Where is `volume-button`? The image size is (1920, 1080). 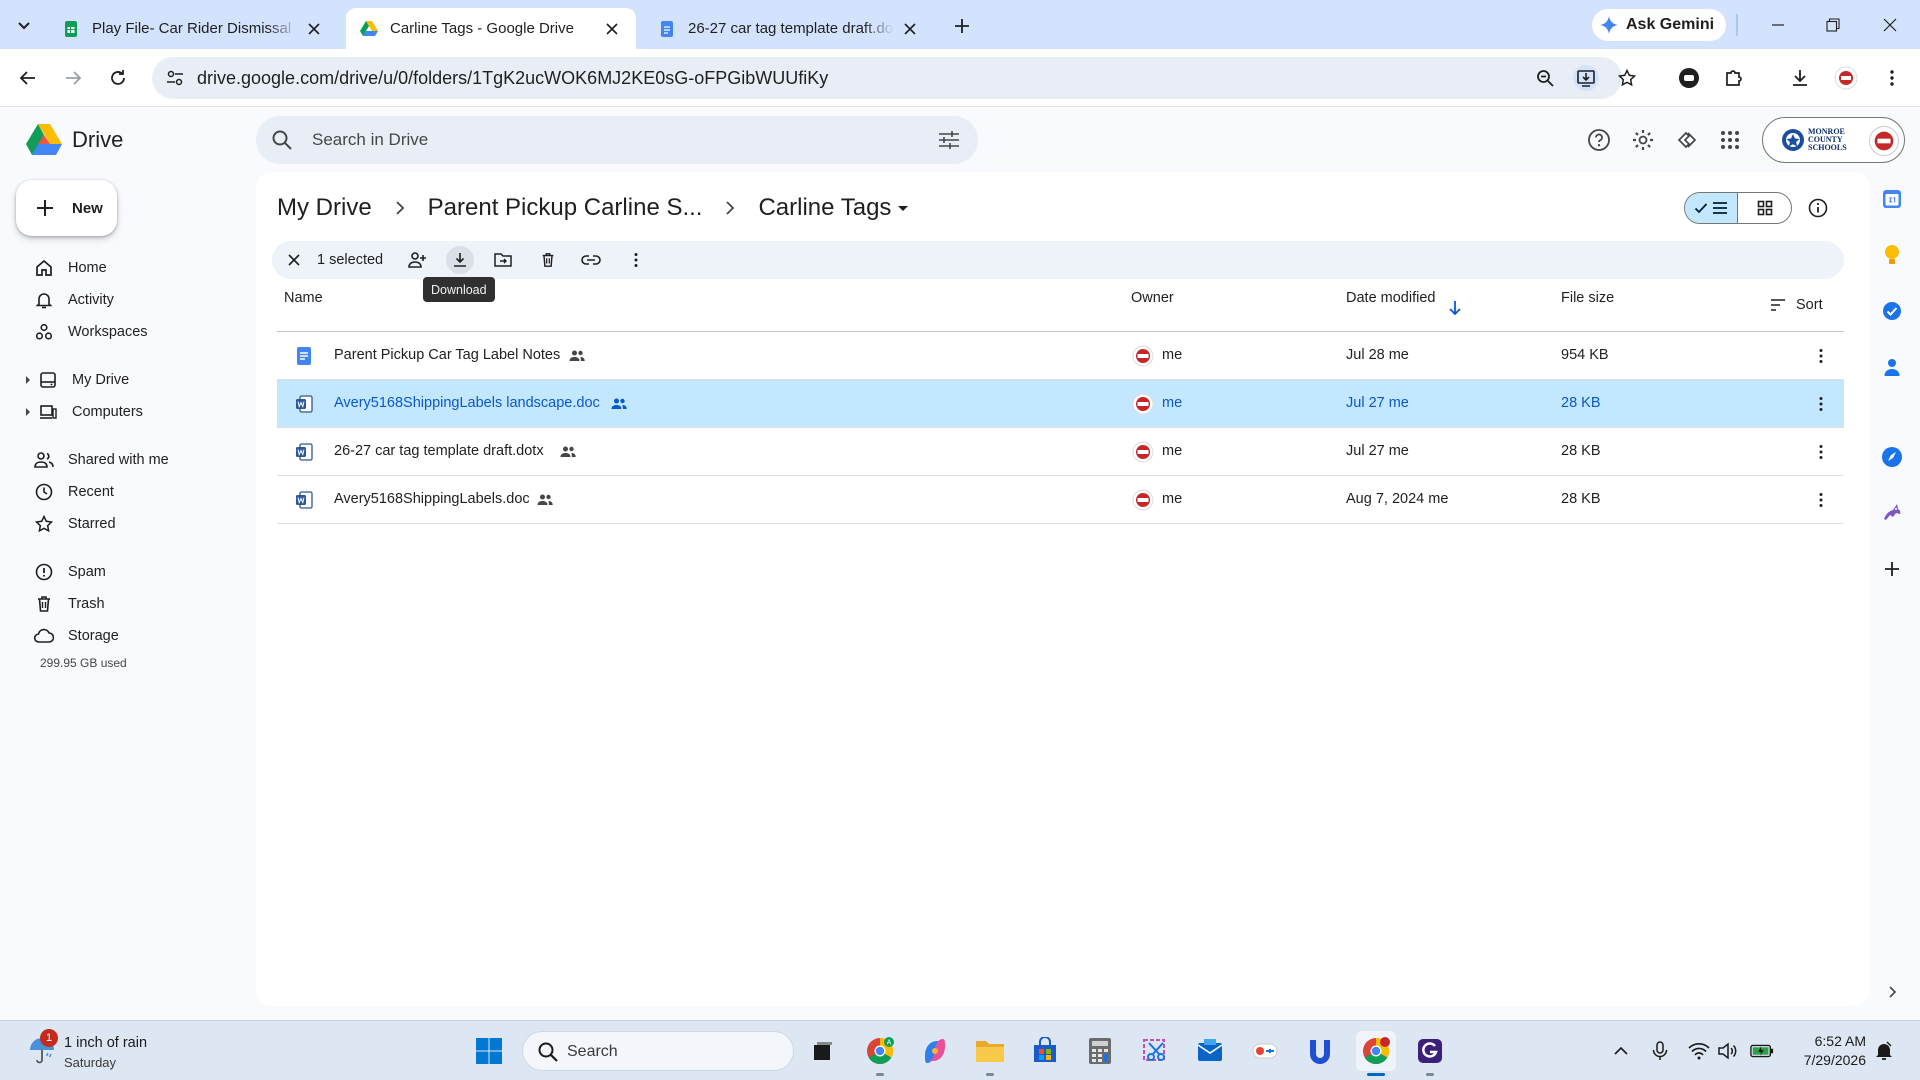
volume-button is located at coordinates (1728, 1051).